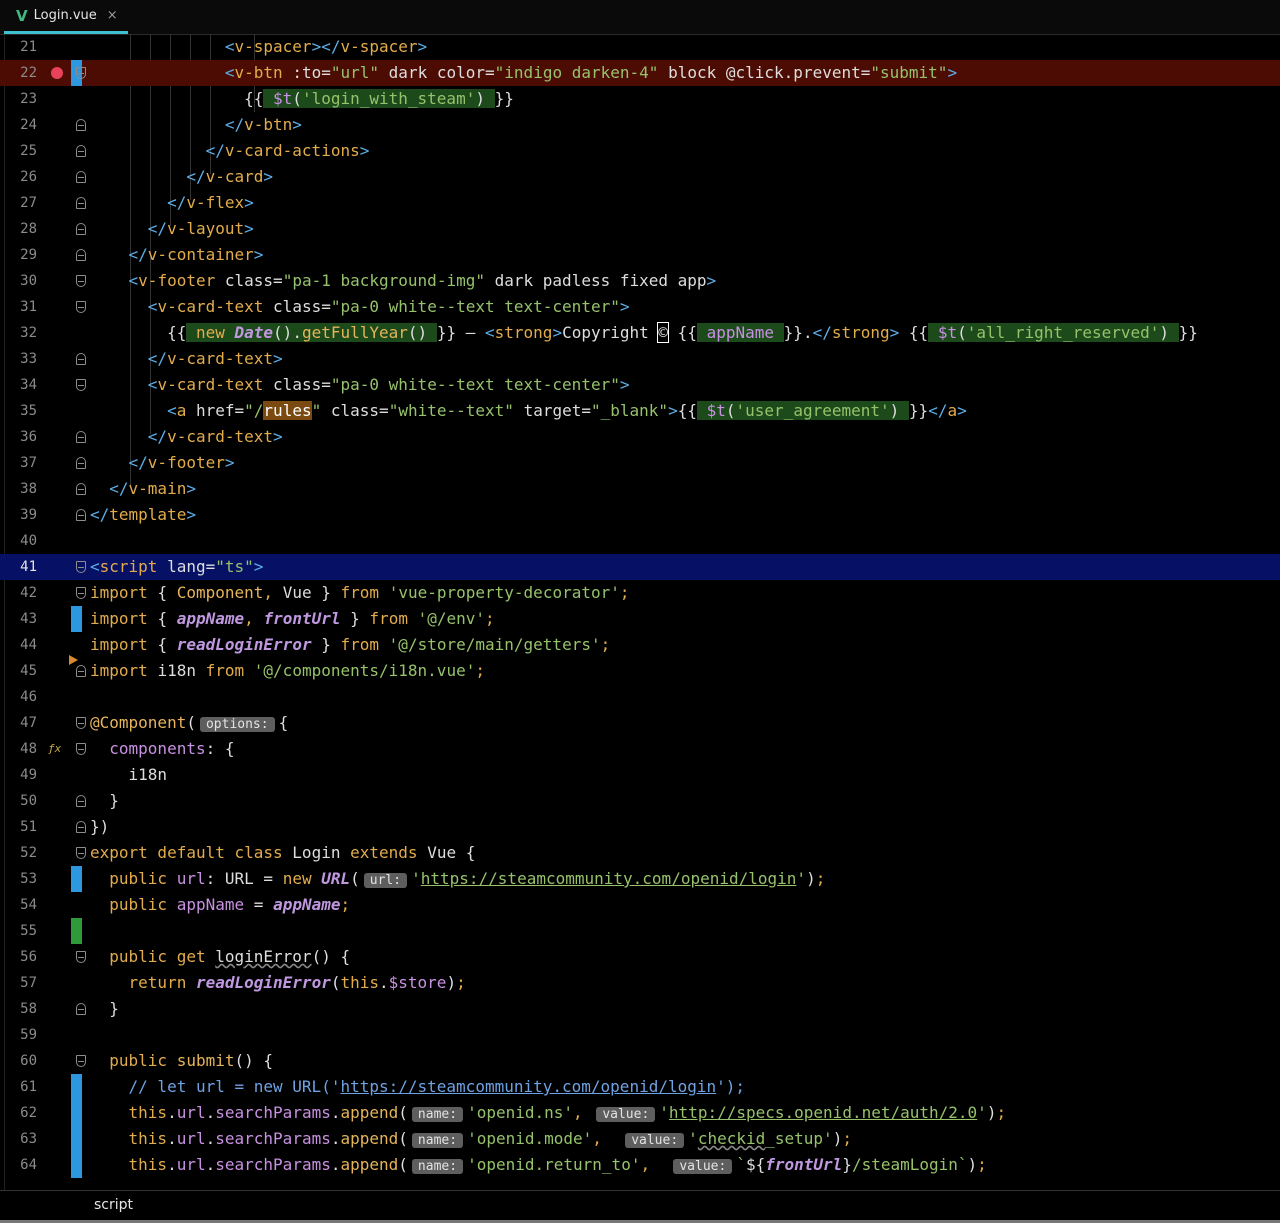 The height and width of the screenshot is (1223, 1280). What do you see at coordinates (177, 255) in the screenshot?
I see `code-text: </v-container>` at bounding box center [177, 255].